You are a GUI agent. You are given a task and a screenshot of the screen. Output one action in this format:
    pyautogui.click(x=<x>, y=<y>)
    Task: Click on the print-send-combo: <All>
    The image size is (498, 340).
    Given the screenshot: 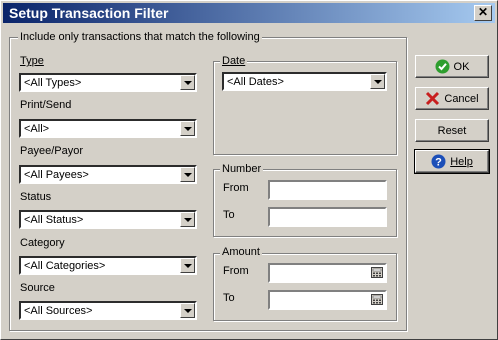 What is the action you would take?
    pyautogui.click(x=108, y=128)
    